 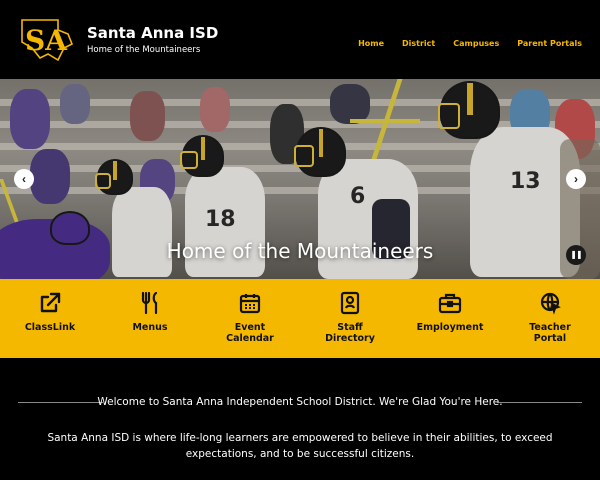 What do you see at coordinates (250, 318) in the screenshot?
I see `quick-link-event-calendar: Event Calendar` at bounding box center [250, 318].